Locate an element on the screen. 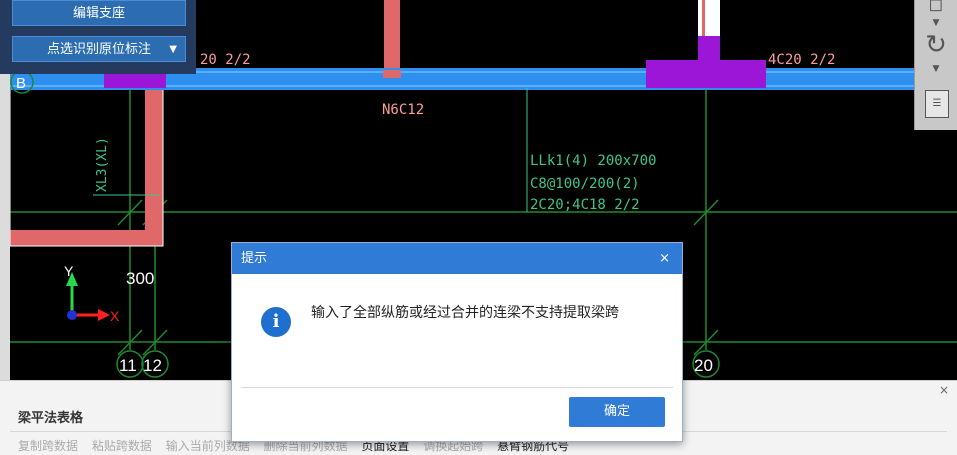  view-cube-icon: ◻ is located at coordinates (936, 7).